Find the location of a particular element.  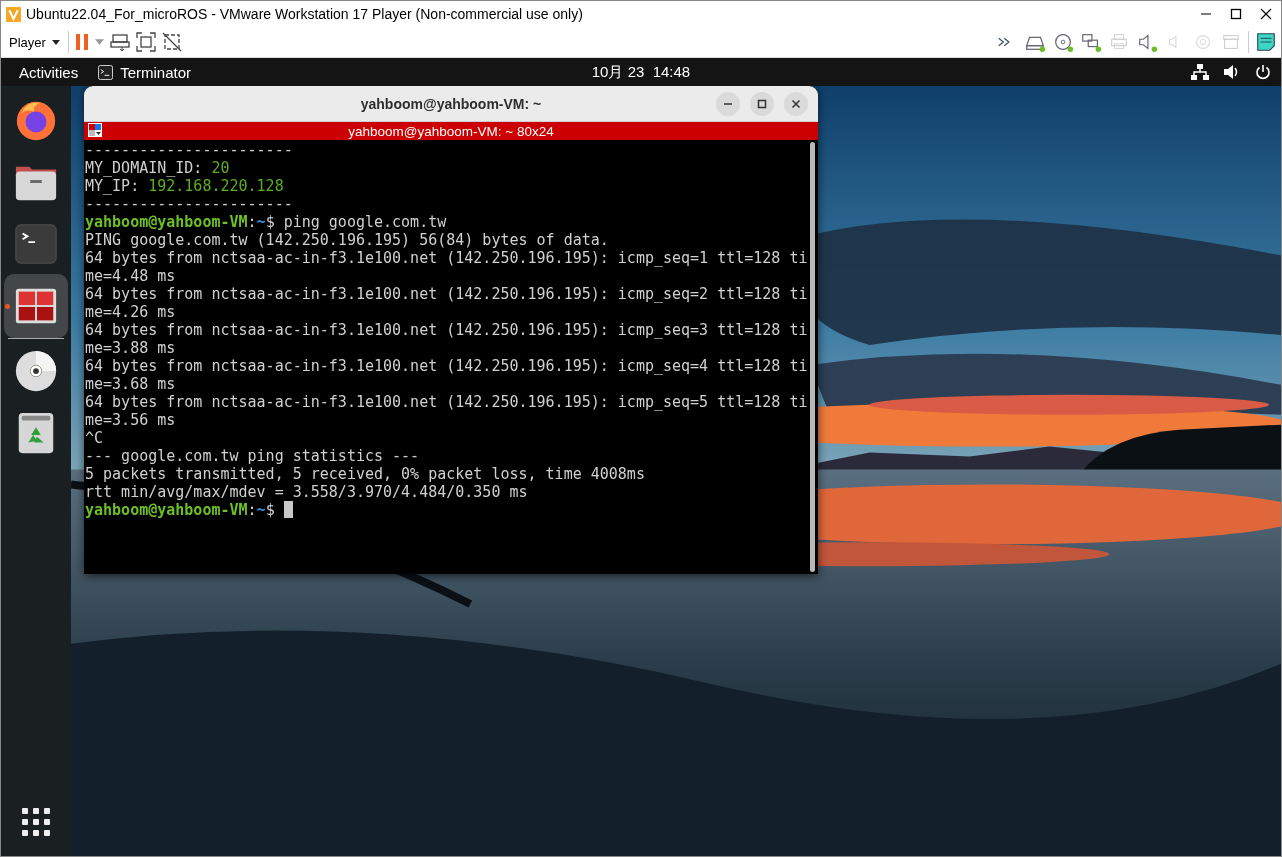

minimize-icon is located at coordinates (728, 103).